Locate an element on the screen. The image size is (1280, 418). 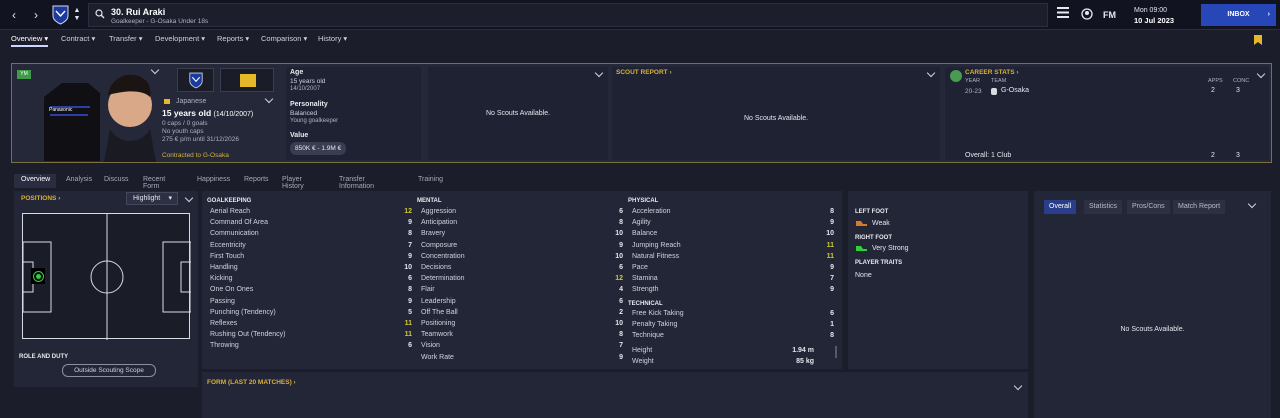
tab-training: Training is located at coordinates (430, 179).